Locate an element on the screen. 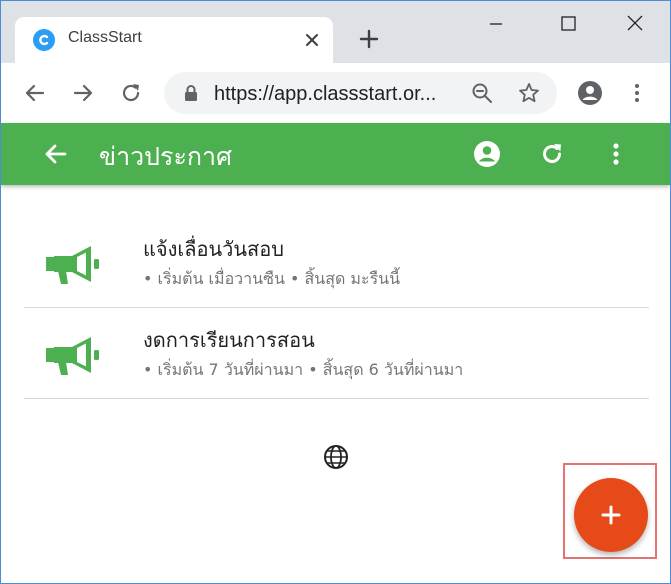  reload-icon is located at coordinates (131, 93).